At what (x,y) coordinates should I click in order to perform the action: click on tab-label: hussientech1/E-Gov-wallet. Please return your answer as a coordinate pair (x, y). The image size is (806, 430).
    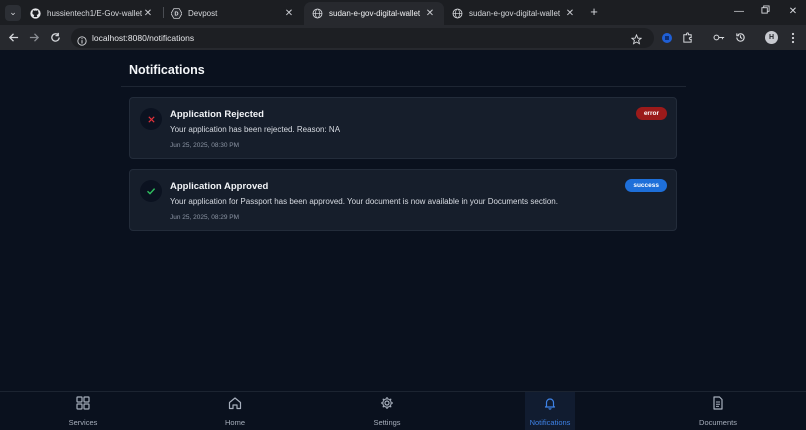
    Looking at the image, I should click on (94, 13).